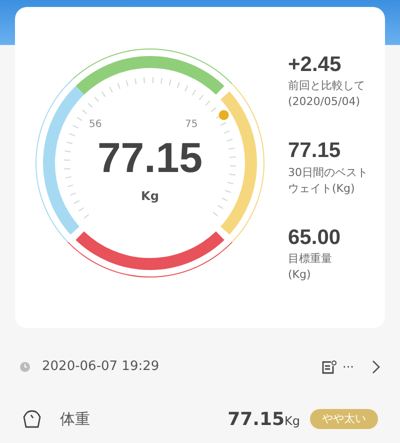  Describe the element at coordinates (328, 367) in the screenshot. I see `note-icon` at that location.